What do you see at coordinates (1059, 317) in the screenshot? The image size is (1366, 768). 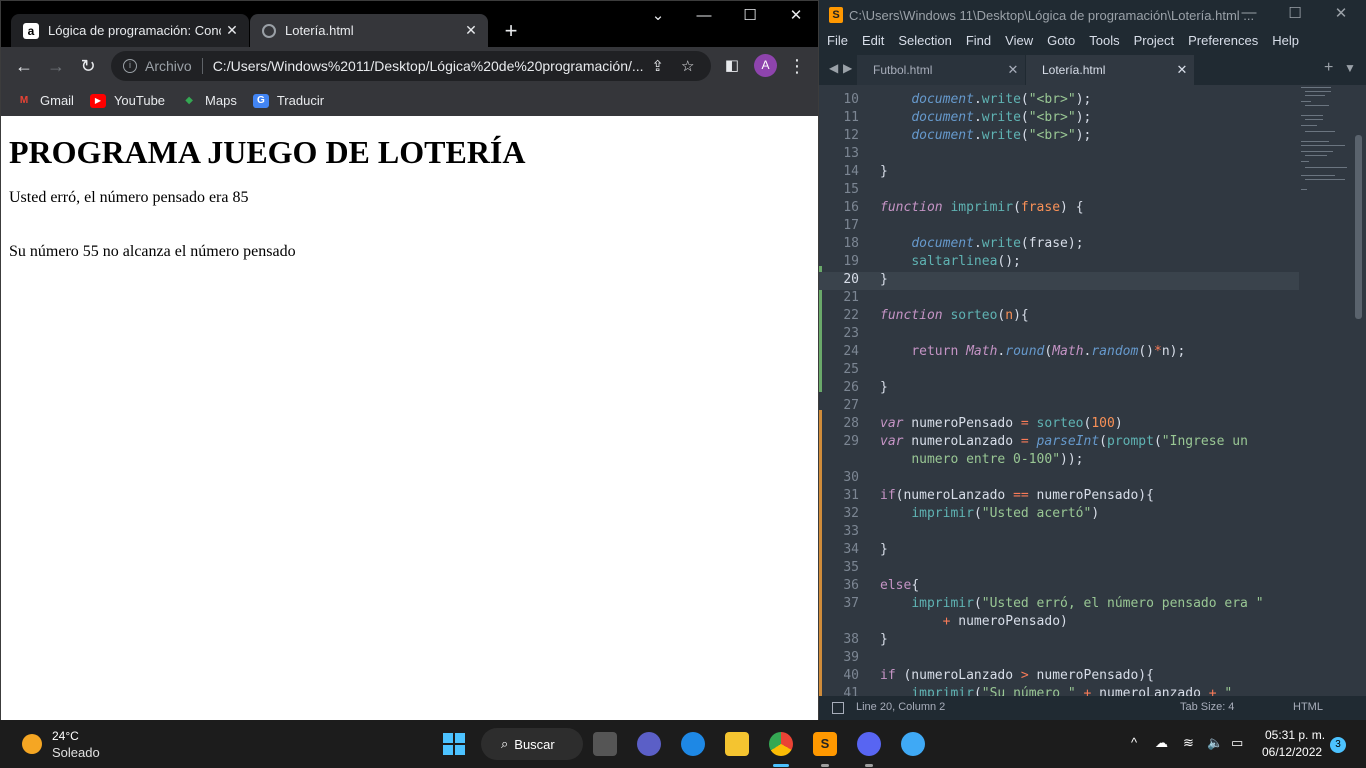 I see `code-line: 22 function sorteo(n){` at bounding box center [1059, 317].